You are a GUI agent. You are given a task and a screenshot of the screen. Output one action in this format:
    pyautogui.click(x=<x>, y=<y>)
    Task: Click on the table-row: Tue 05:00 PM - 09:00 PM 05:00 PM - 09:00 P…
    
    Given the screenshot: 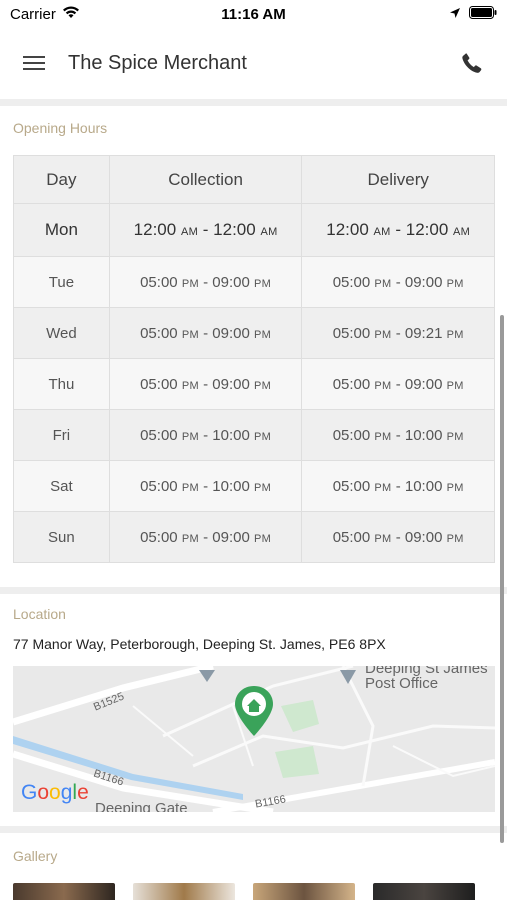 What is the action you would take?
    pyautogui.click(x=254, y=282)
    